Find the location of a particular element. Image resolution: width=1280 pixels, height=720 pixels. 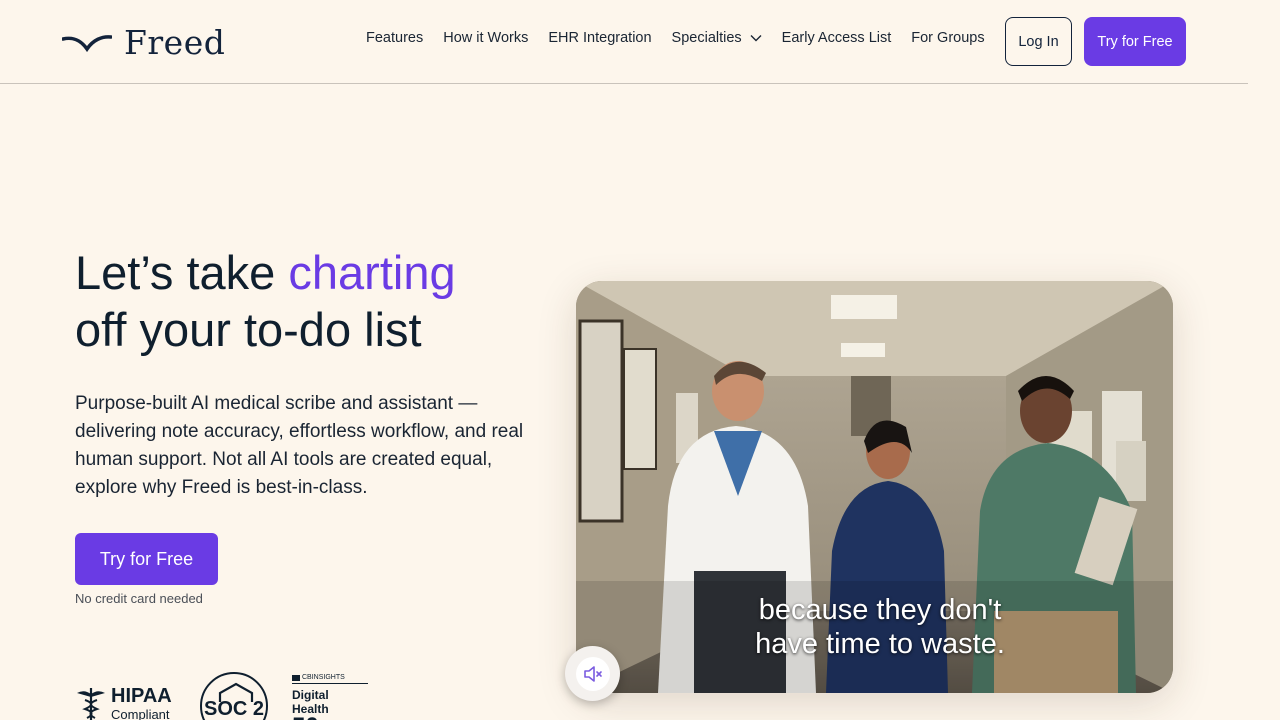

no-credit-card-note: No credit card needed is located at coordinates (139, 598).